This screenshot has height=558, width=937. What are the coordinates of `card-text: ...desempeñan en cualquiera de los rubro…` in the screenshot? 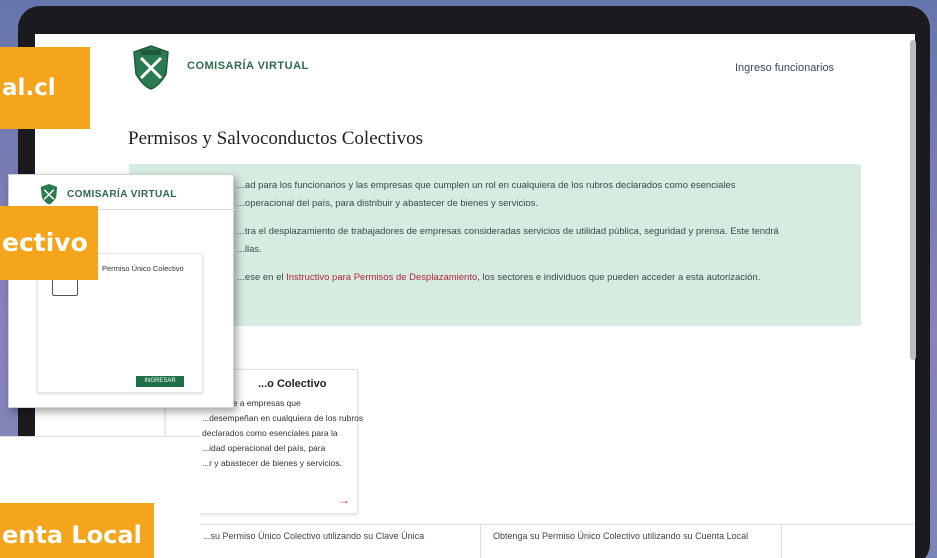 It's located at (283, 418).